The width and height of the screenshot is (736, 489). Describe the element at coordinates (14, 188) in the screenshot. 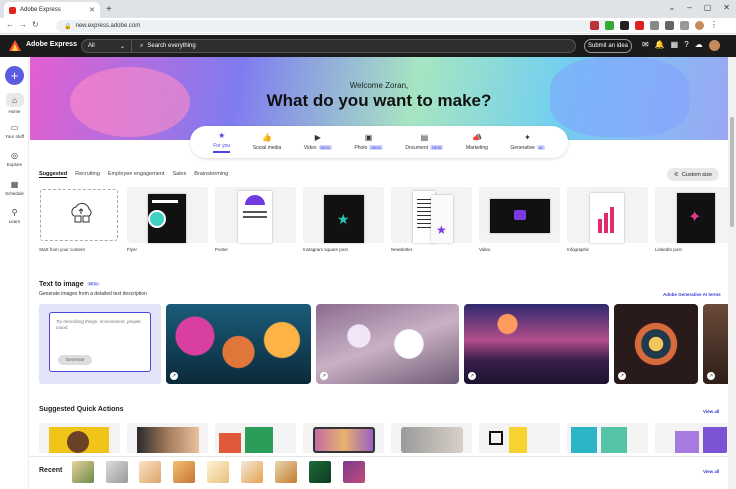

I see `rail-item-schedule: ▦ Schedule` at that location.